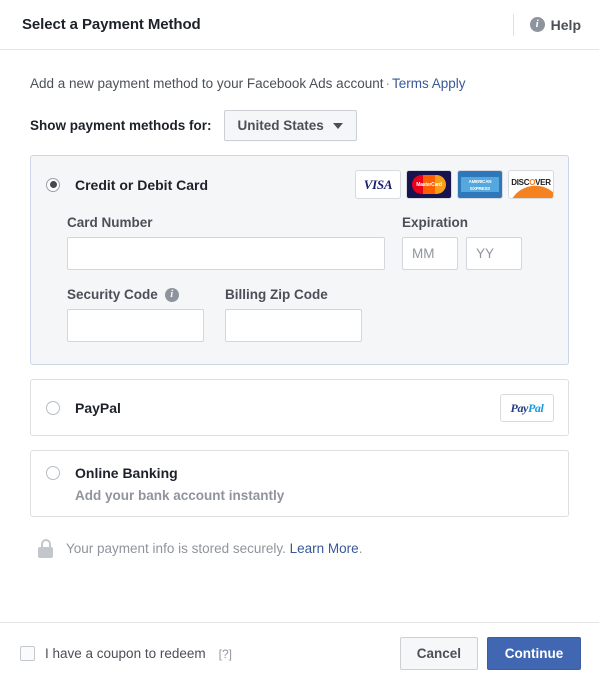  What do you see at coordinates (53, 473) in the screenshot?
I see `radio-online-banking` at bounding box center [53, 473].